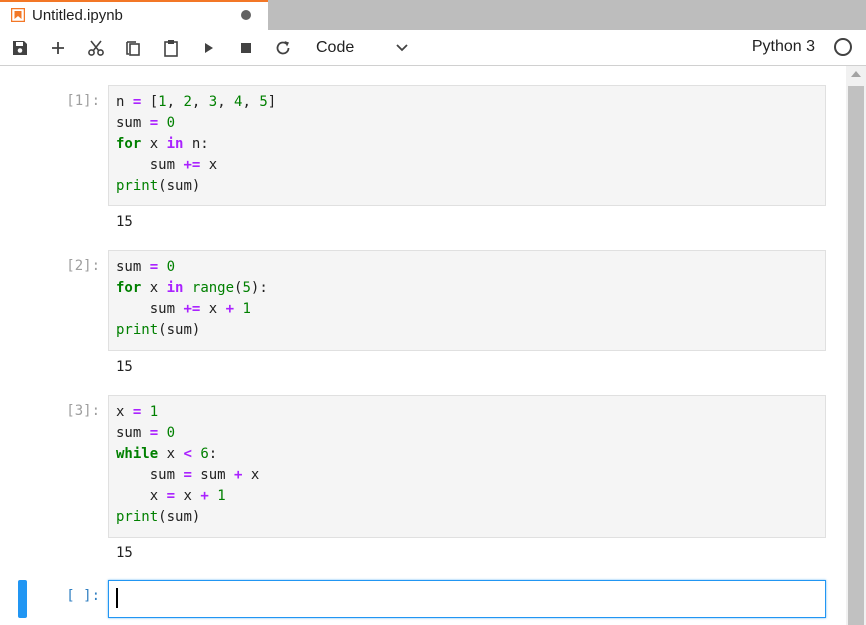 The image size is (866, 625). I want to click on insert-cell-button, so click(58, 48).